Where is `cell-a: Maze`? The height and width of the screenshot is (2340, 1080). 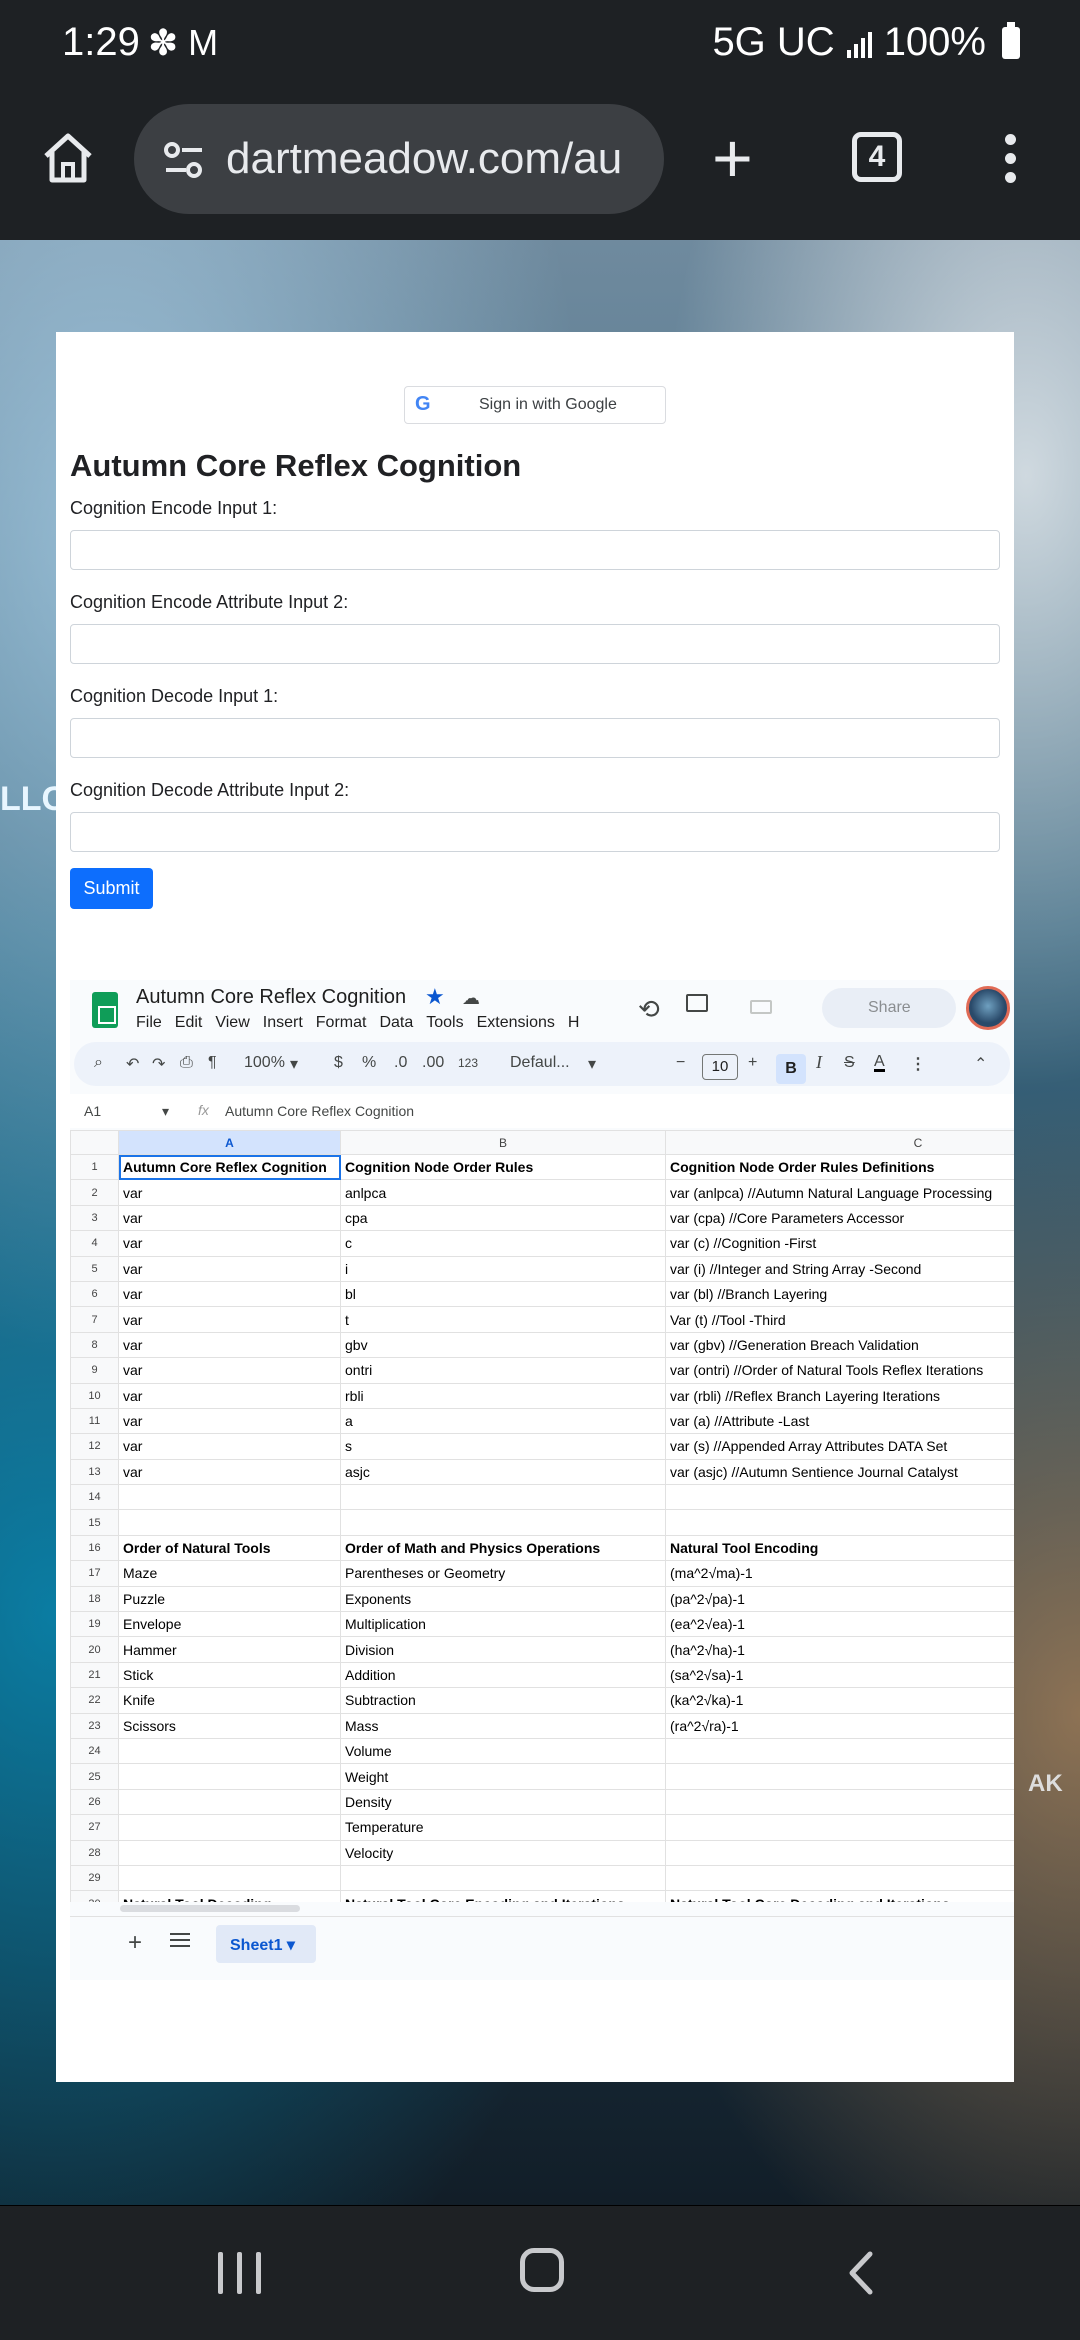 cell-a: Maze is located at coordinates (229, 1573).